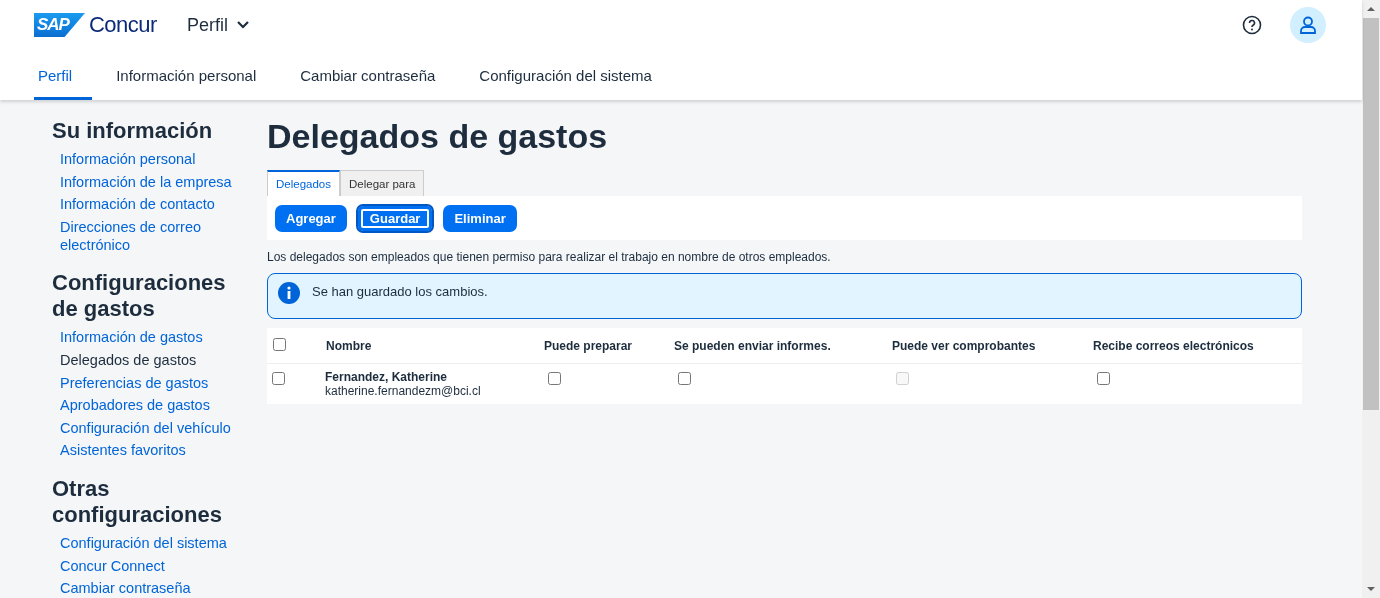  I want to click on nav-tab: Información personal, so click(194, 75).